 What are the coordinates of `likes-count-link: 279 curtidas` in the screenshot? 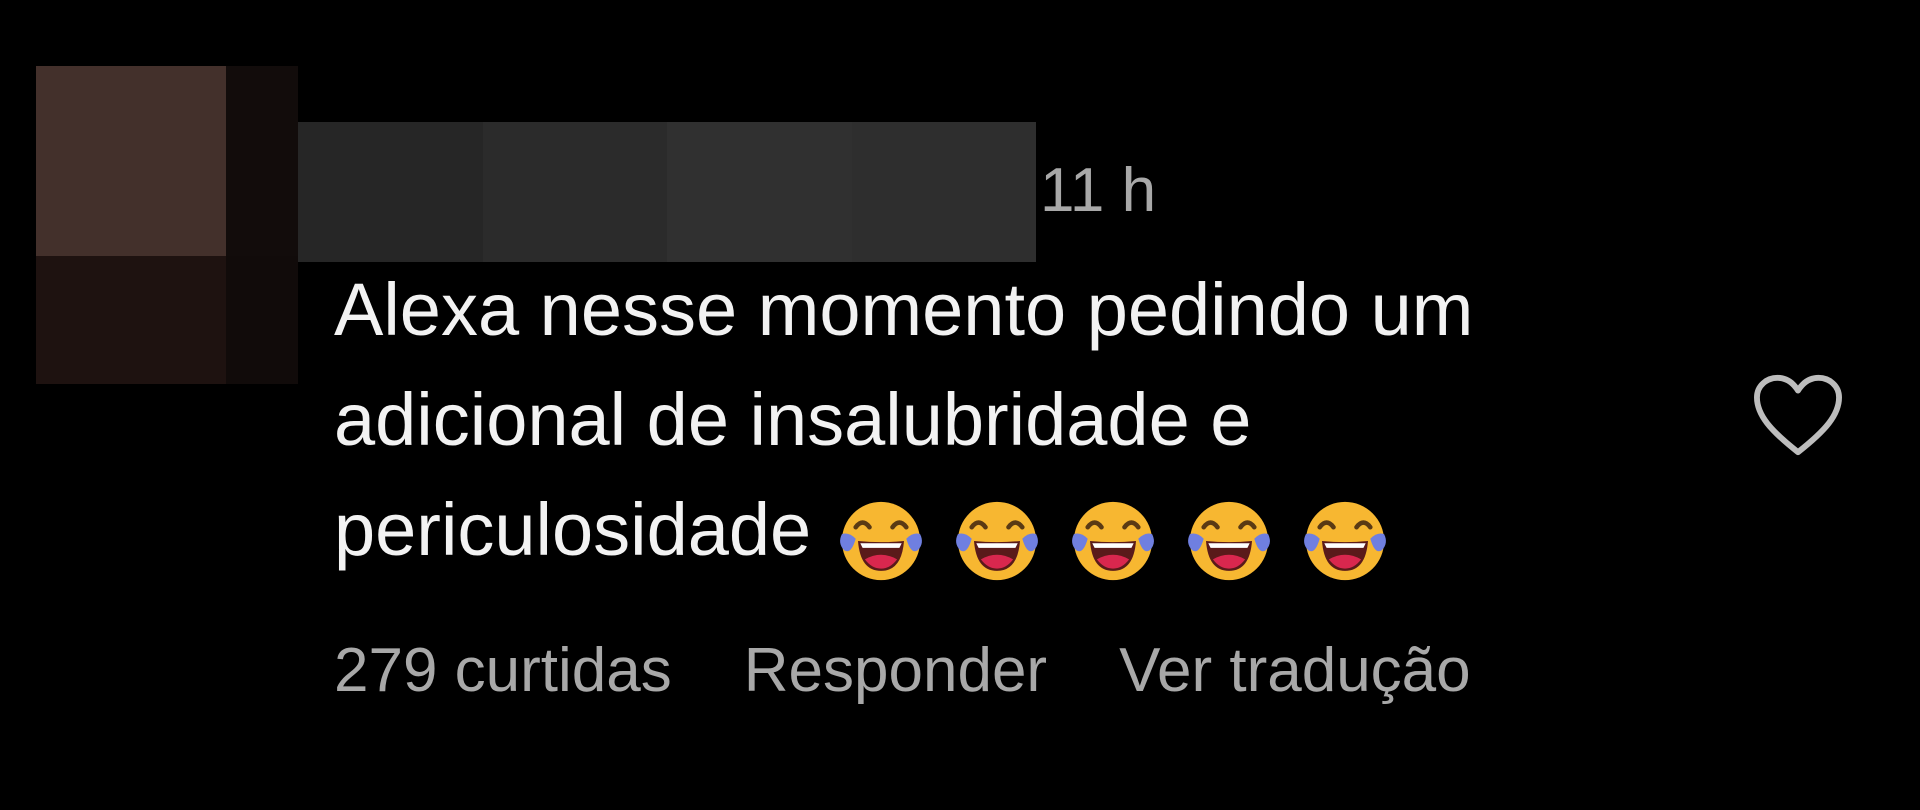 It's located at (503, 671).